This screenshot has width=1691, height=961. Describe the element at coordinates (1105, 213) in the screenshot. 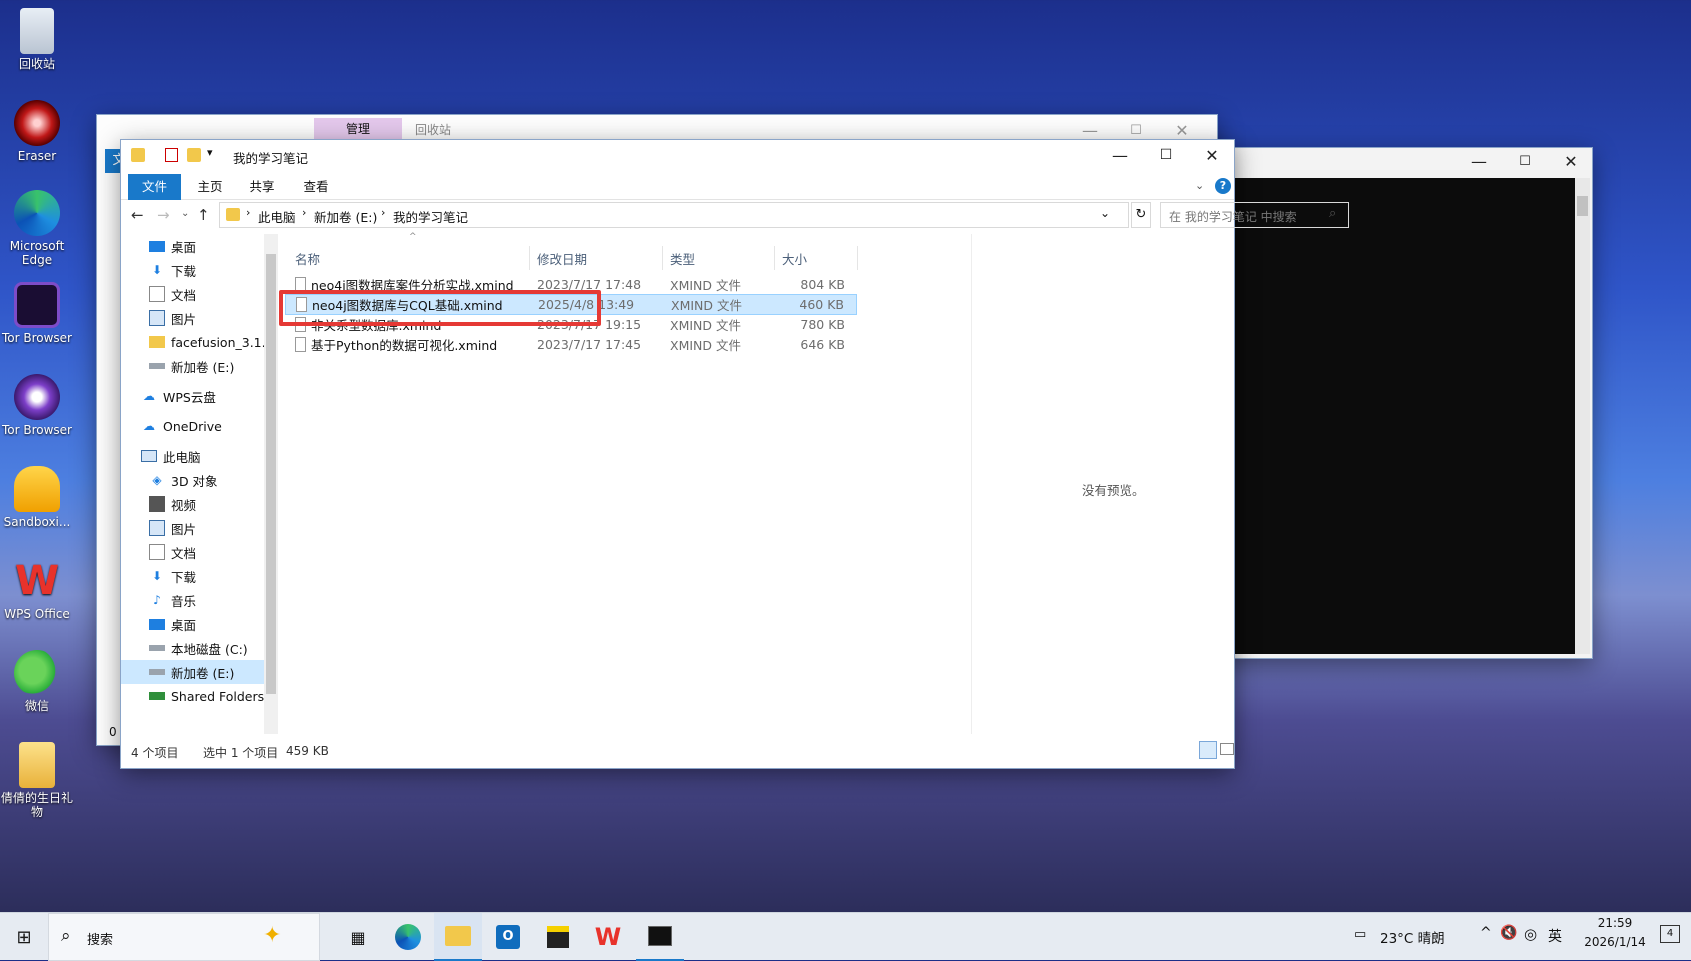

I see `chevron-down-icon: ⌄` at that location.